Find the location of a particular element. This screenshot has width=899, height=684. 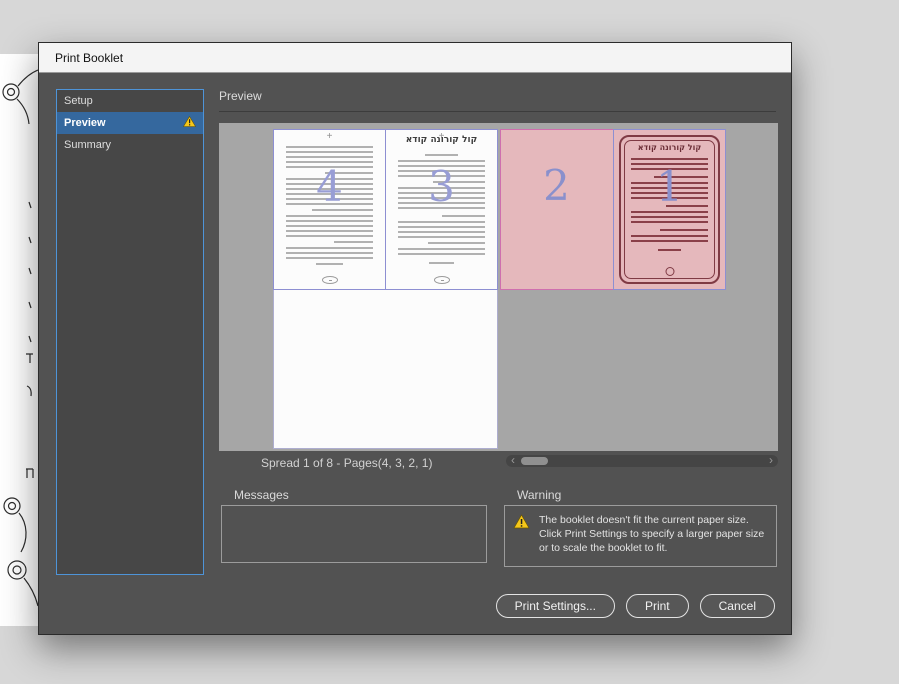

background-document is located at coordinates (19, 340).